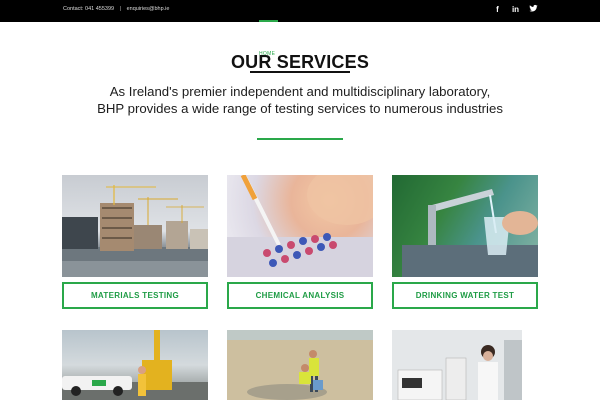 The image size is (600, 400). I want to click on drilling-rig-van-picture, so click(135, 365).